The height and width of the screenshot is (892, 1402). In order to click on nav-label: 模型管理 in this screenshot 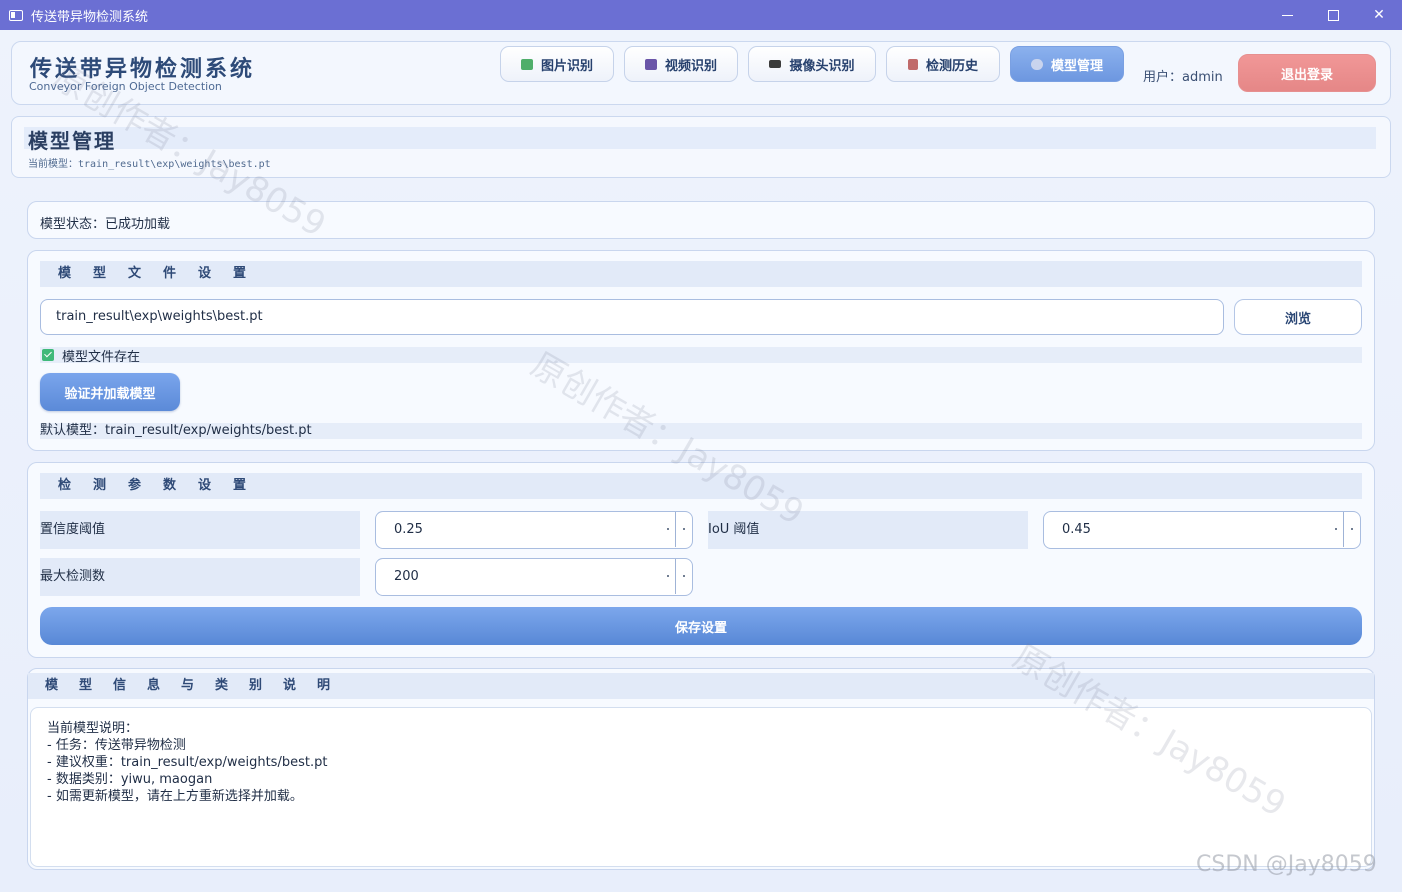, I will do `click(1076, 66)`.